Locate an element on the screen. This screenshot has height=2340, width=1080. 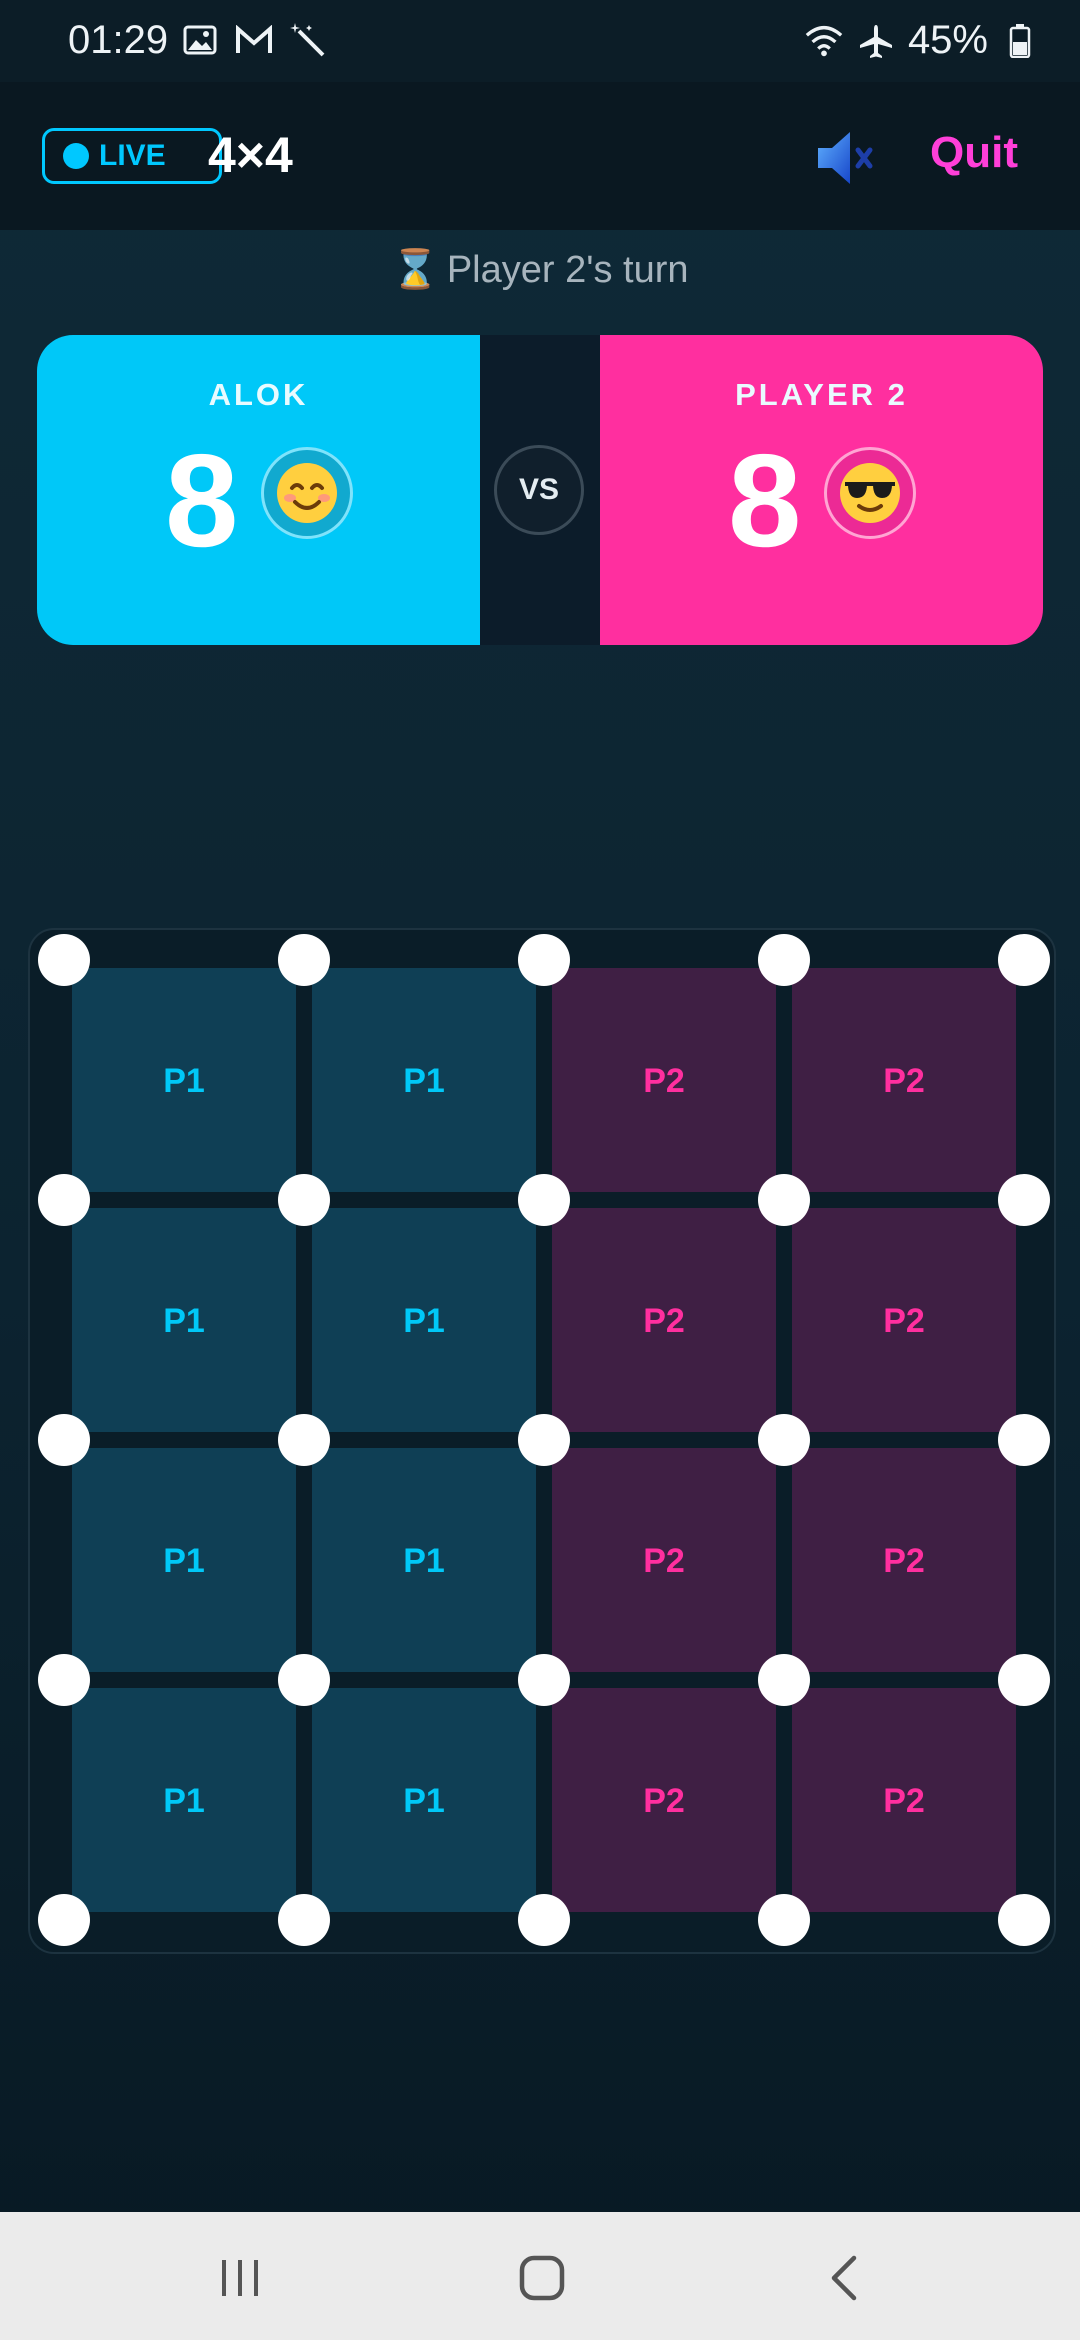
player2-name: PLAYER 2 is located at coordinates (821, 394).